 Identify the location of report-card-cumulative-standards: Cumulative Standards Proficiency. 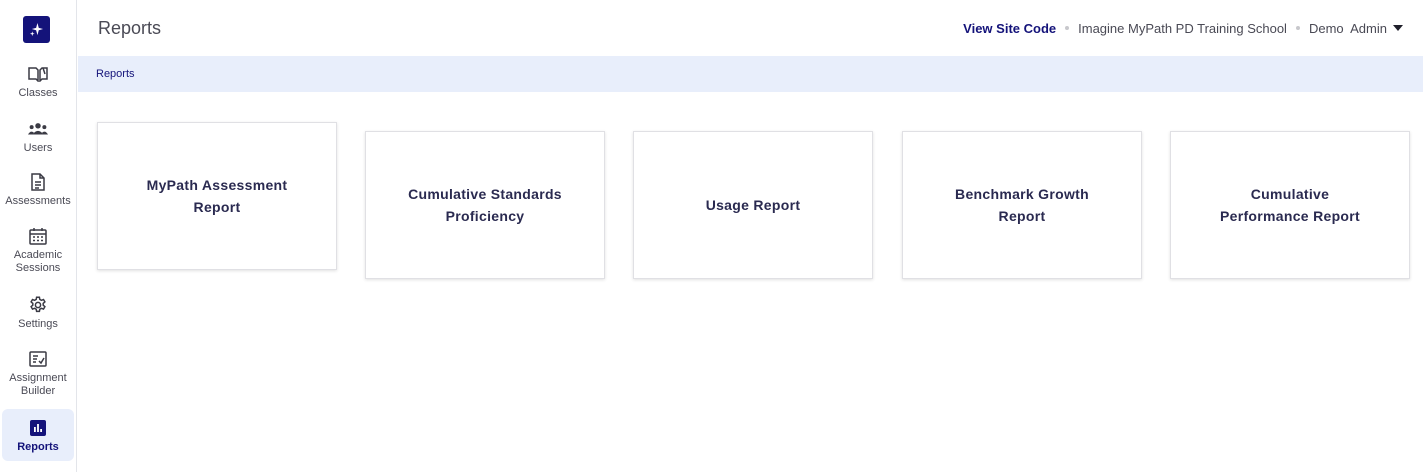
(485, 205).